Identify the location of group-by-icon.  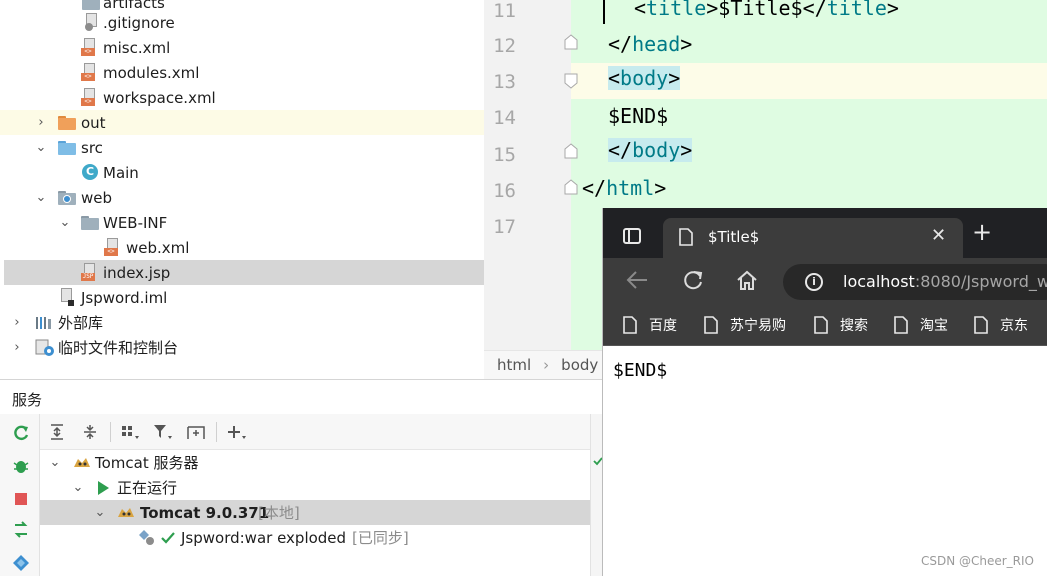
(131, 432).